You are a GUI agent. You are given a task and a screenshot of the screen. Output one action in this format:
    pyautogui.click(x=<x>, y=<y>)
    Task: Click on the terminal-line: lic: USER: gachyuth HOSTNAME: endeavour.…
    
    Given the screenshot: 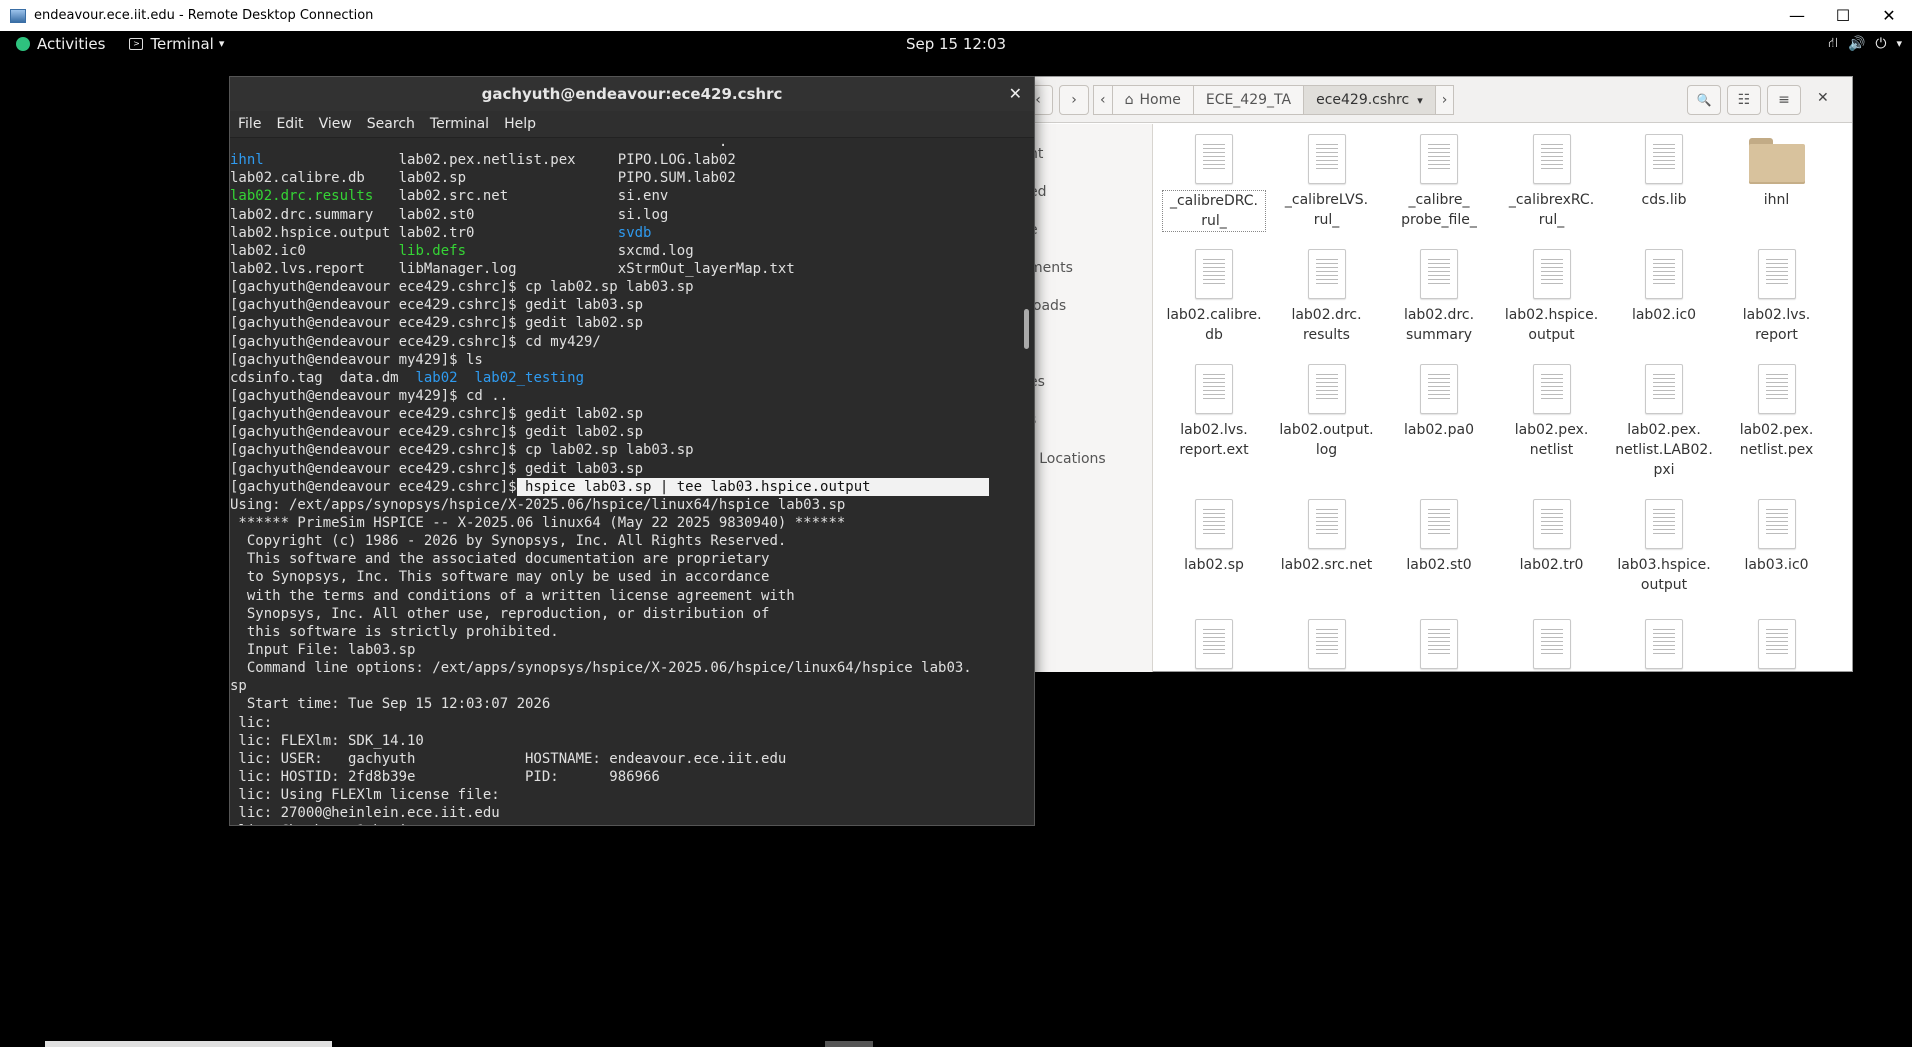 What is the action you would take?
    pyautogui.click(x=609, y=759)
    